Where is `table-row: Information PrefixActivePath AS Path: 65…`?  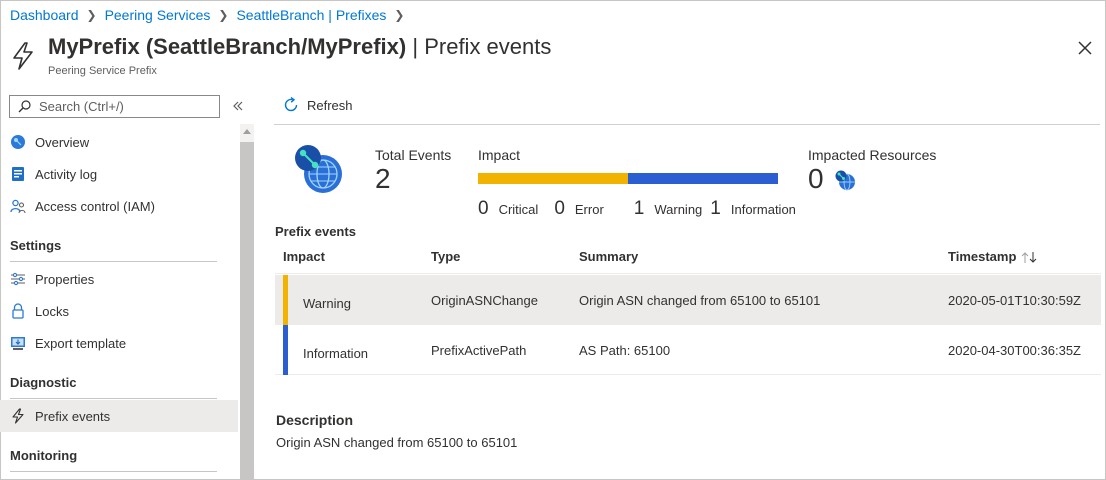
table-row: Information PrefixActivePath AS Path: 65… is located at coordinates (688, 350).